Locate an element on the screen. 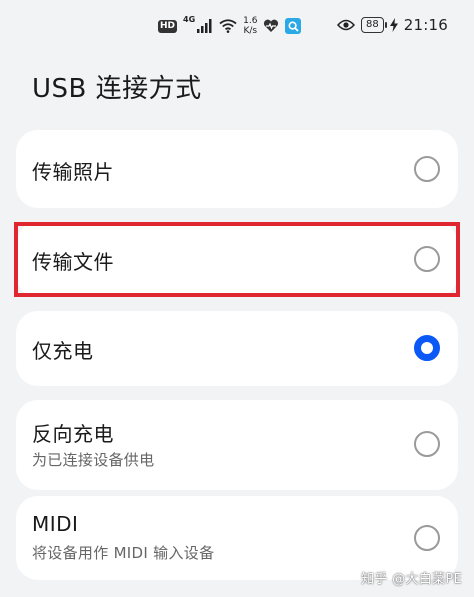 The width and height of the screenshot is (474, 597). signal-icon is located at coordinates (204, 26).